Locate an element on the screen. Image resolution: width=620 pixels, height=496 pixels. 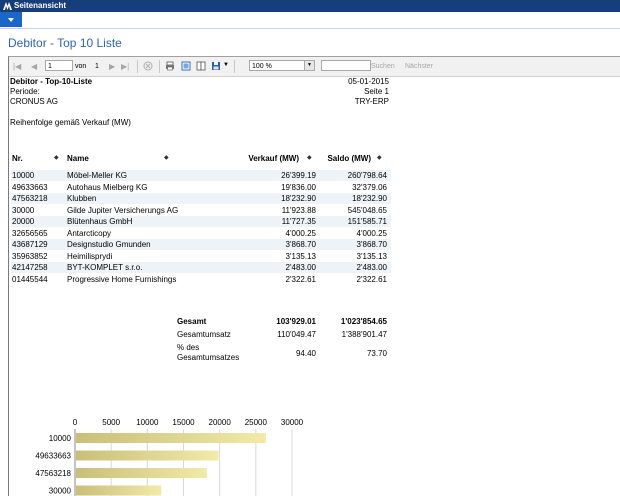
ribbon is located at coordinates (310, 20).